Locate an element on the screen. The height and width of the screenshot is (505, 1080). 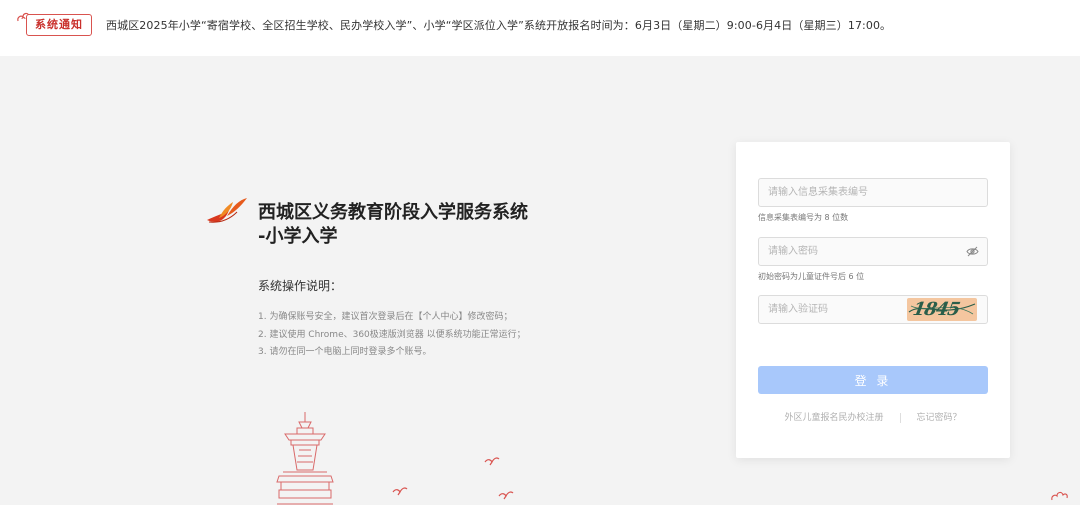
login-links: 外区儿童报名民办校注册 忘记密码？ is located at coordinates (873, 416).